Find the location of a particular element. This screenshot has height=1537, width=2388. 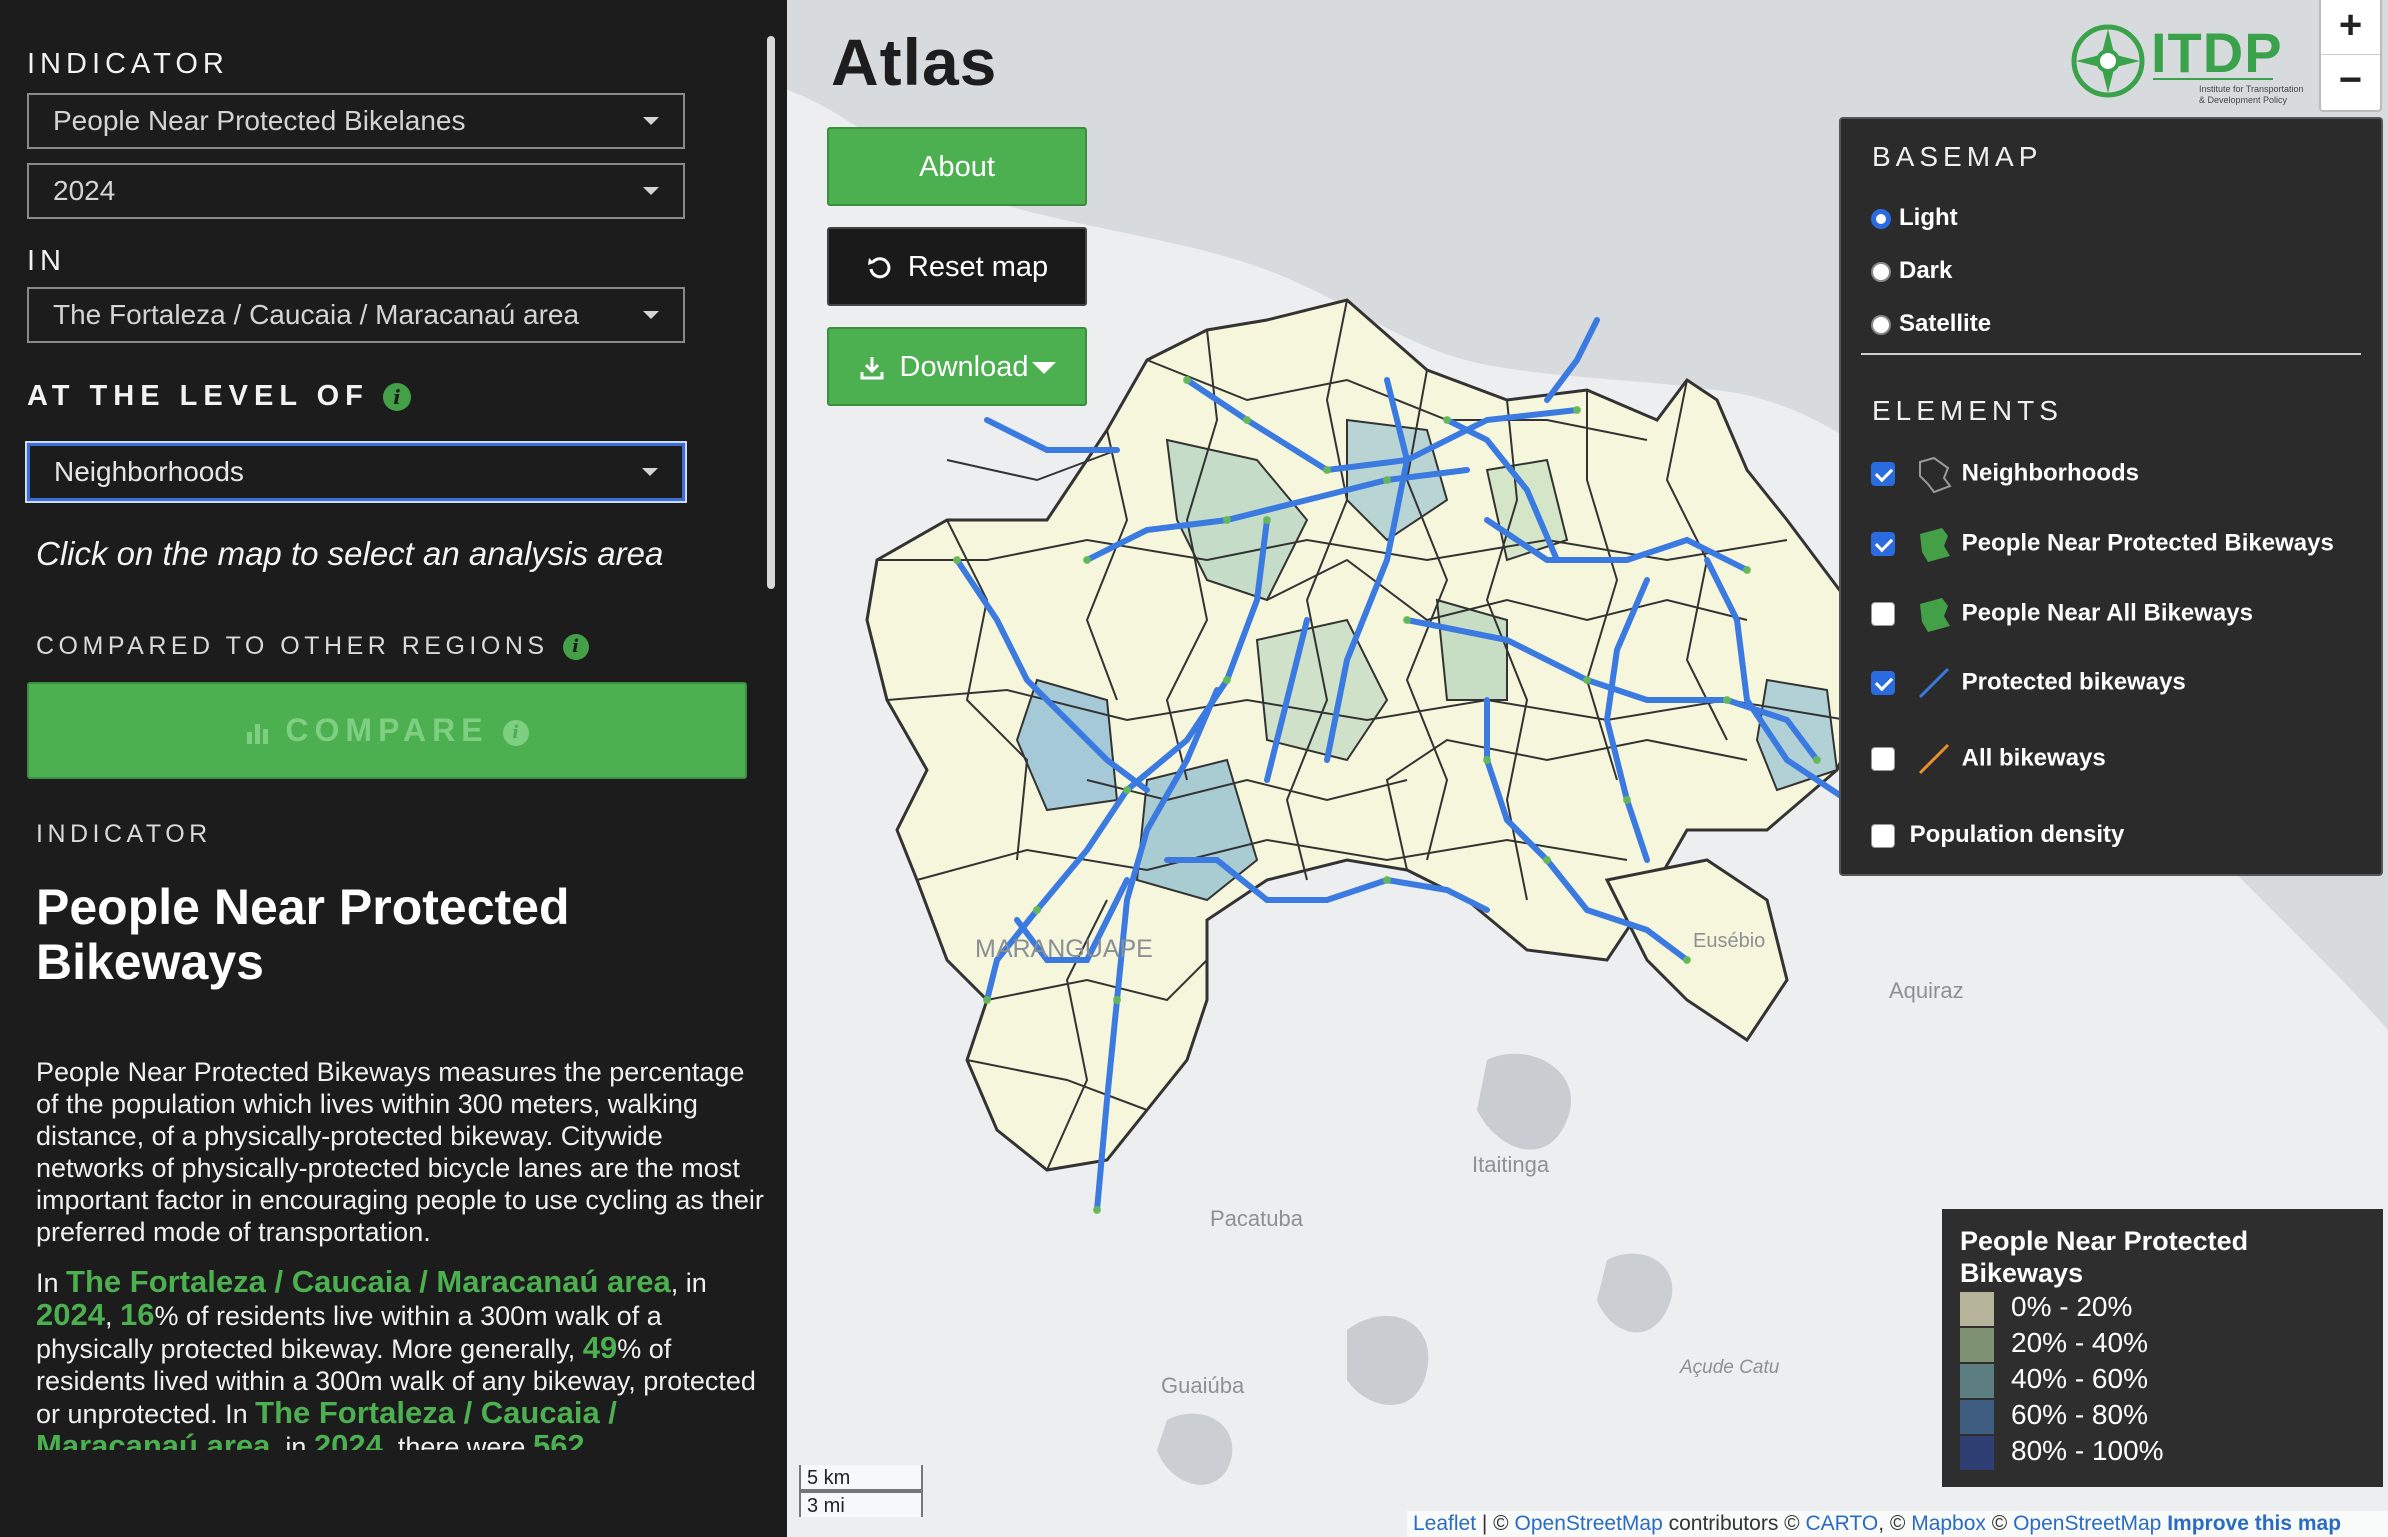

basemap-option-label: Satellite is located at coordinates (1945, 323).